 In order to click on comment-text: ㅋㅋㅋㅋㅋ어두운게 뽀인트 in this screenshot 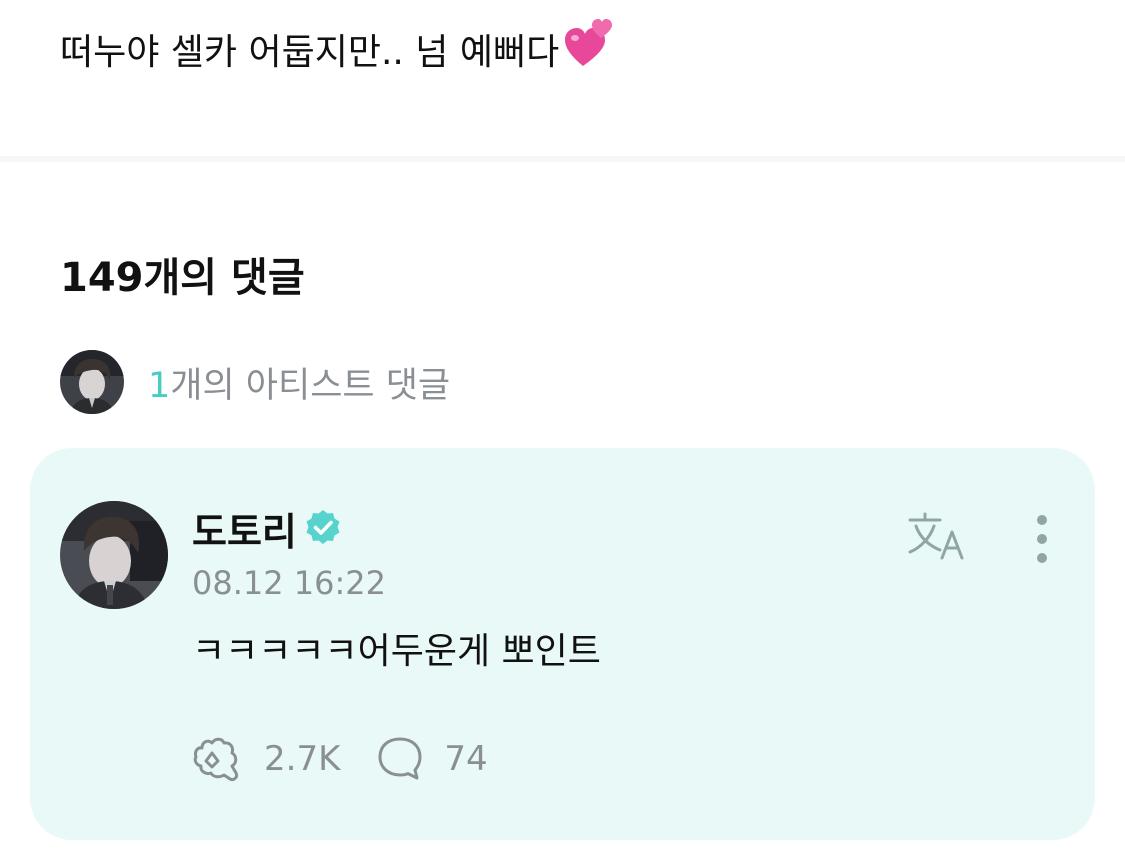, I will do `click(396, 651)`.